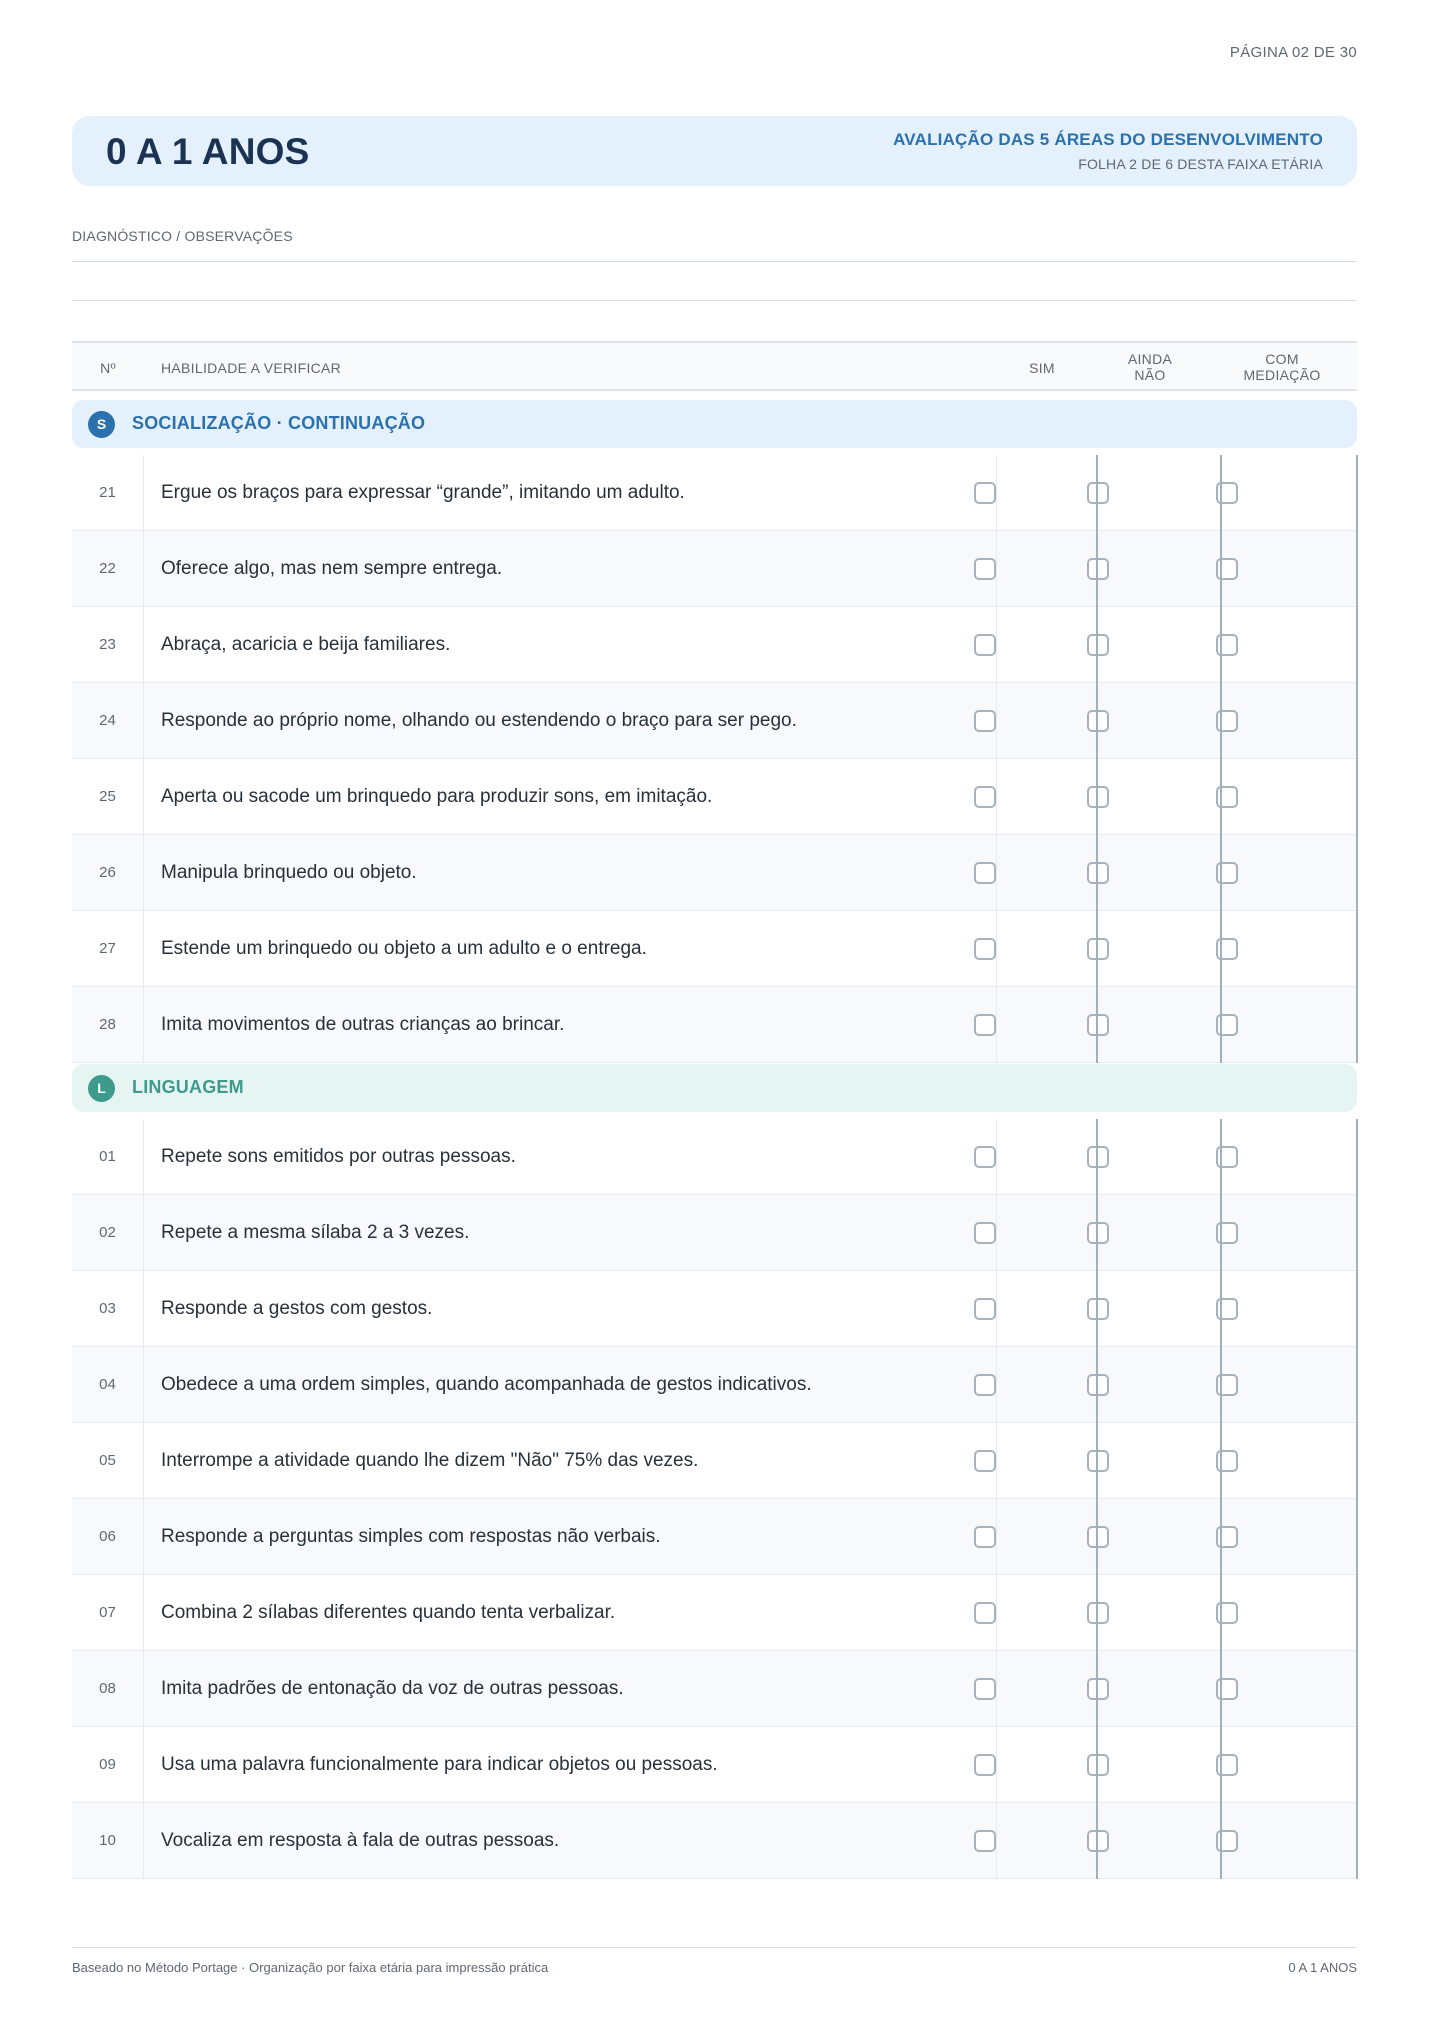 Image resolution: width=1429 pixels, height=2021 pixels. I want to click on item-number: 25, so click(108, 797).